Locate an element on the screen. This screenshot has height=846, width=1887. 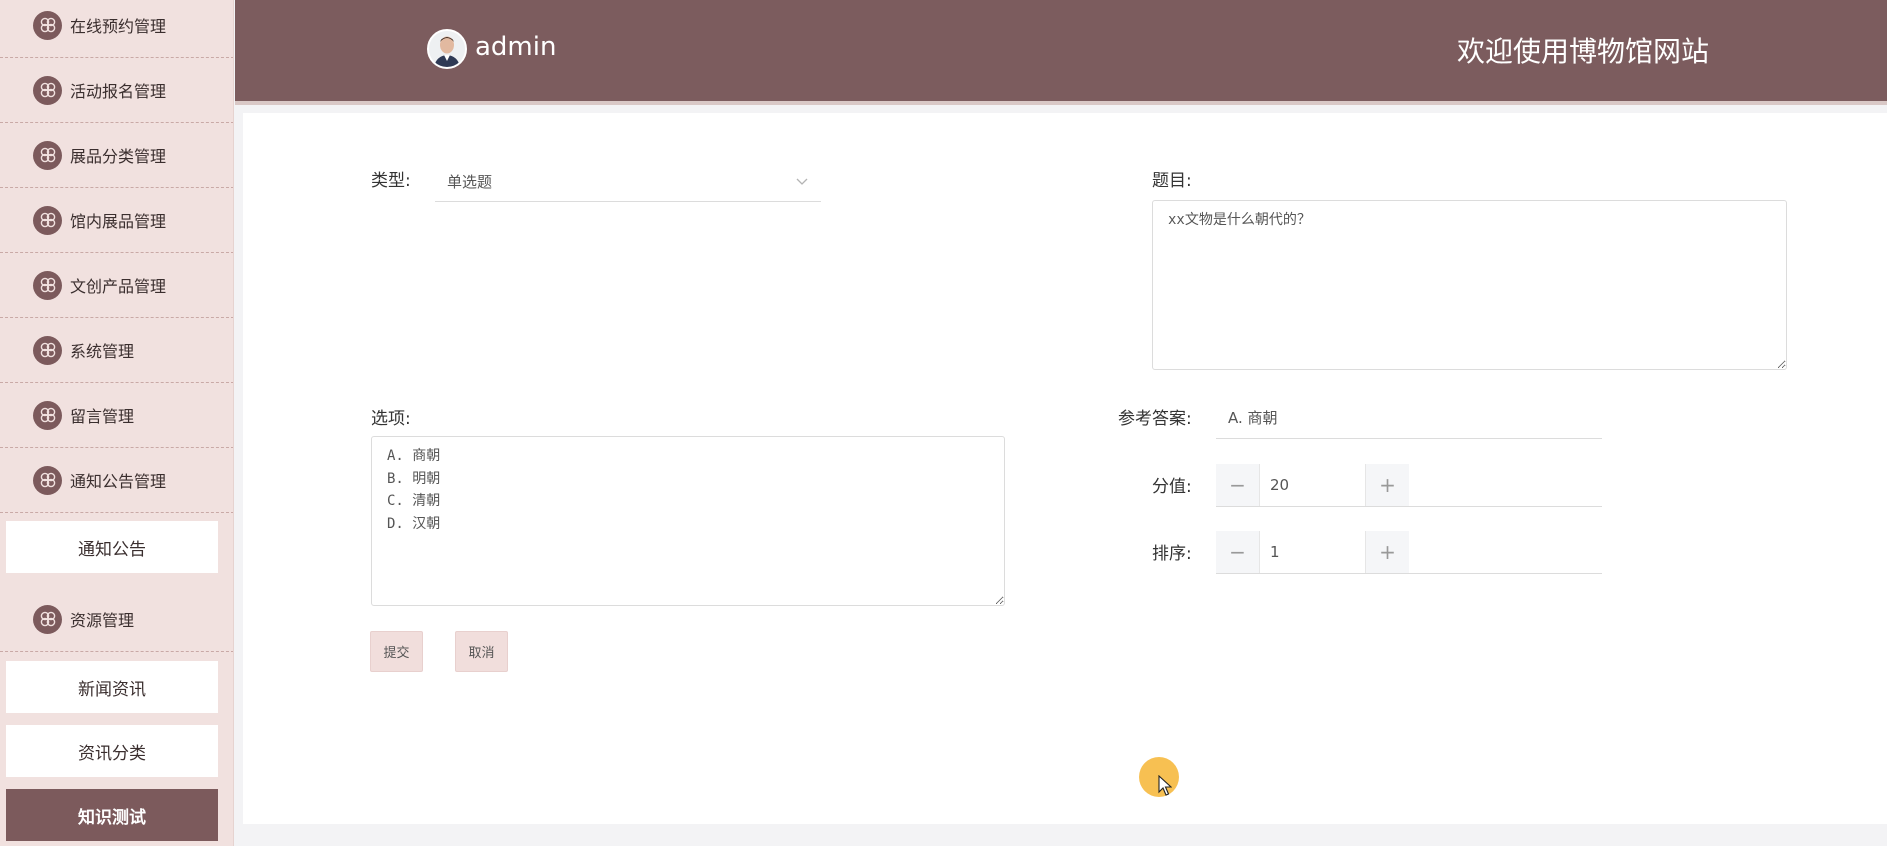
avatar is located at coordinates (447, 49).